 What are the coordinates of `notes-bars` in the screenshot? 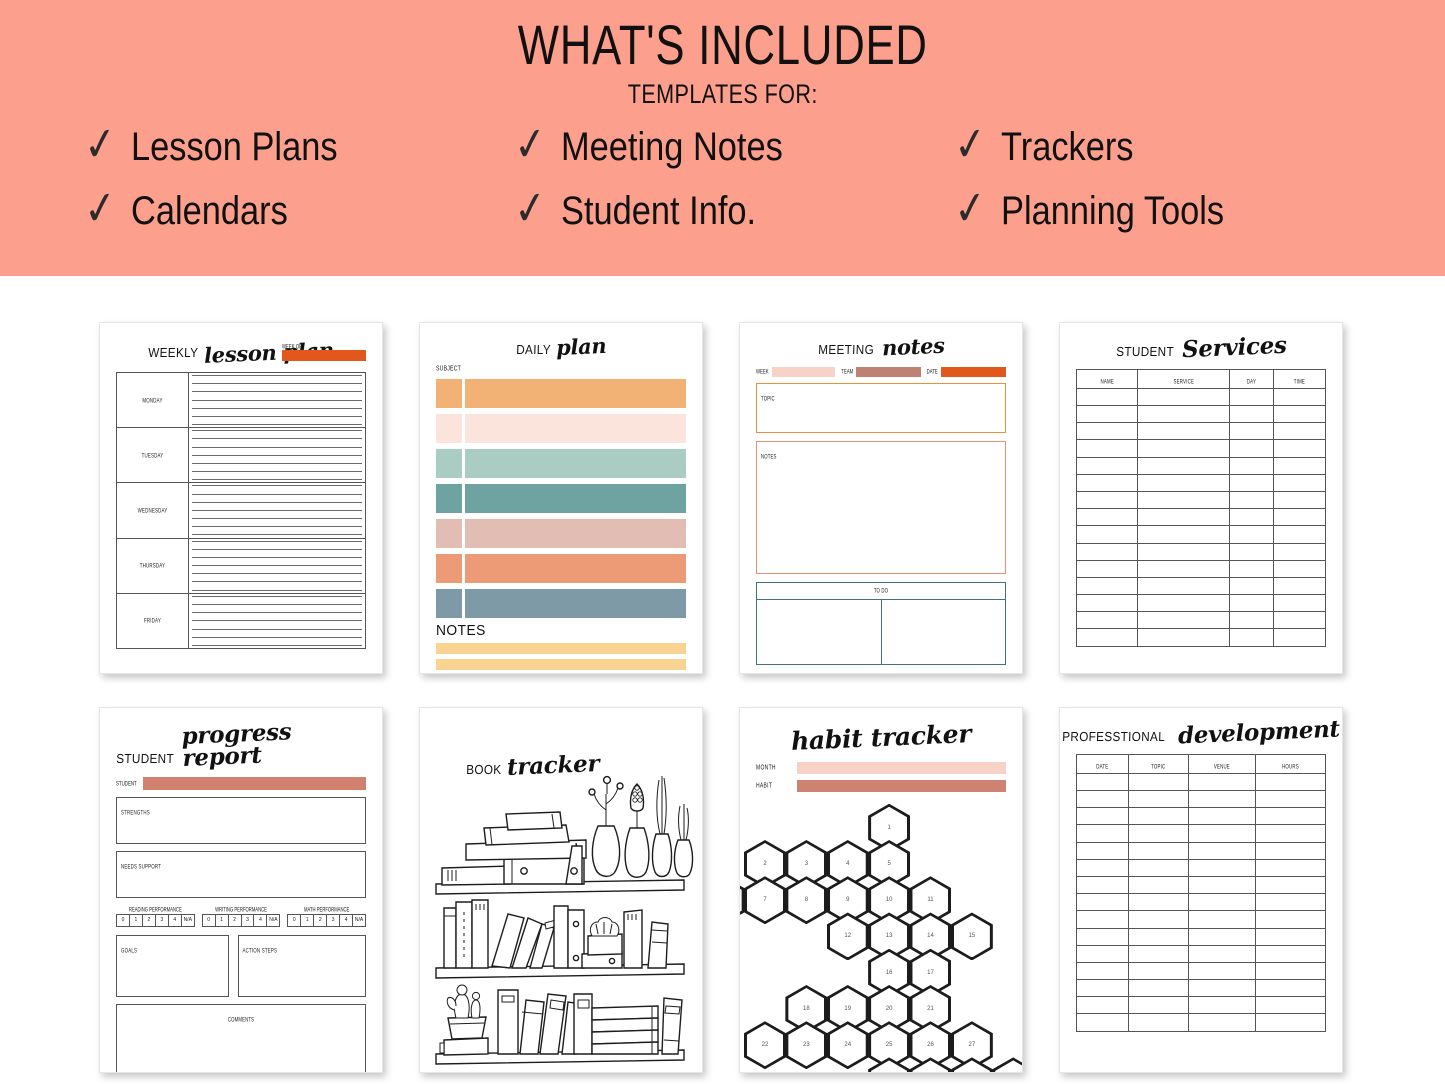 It's located at (561, 656).